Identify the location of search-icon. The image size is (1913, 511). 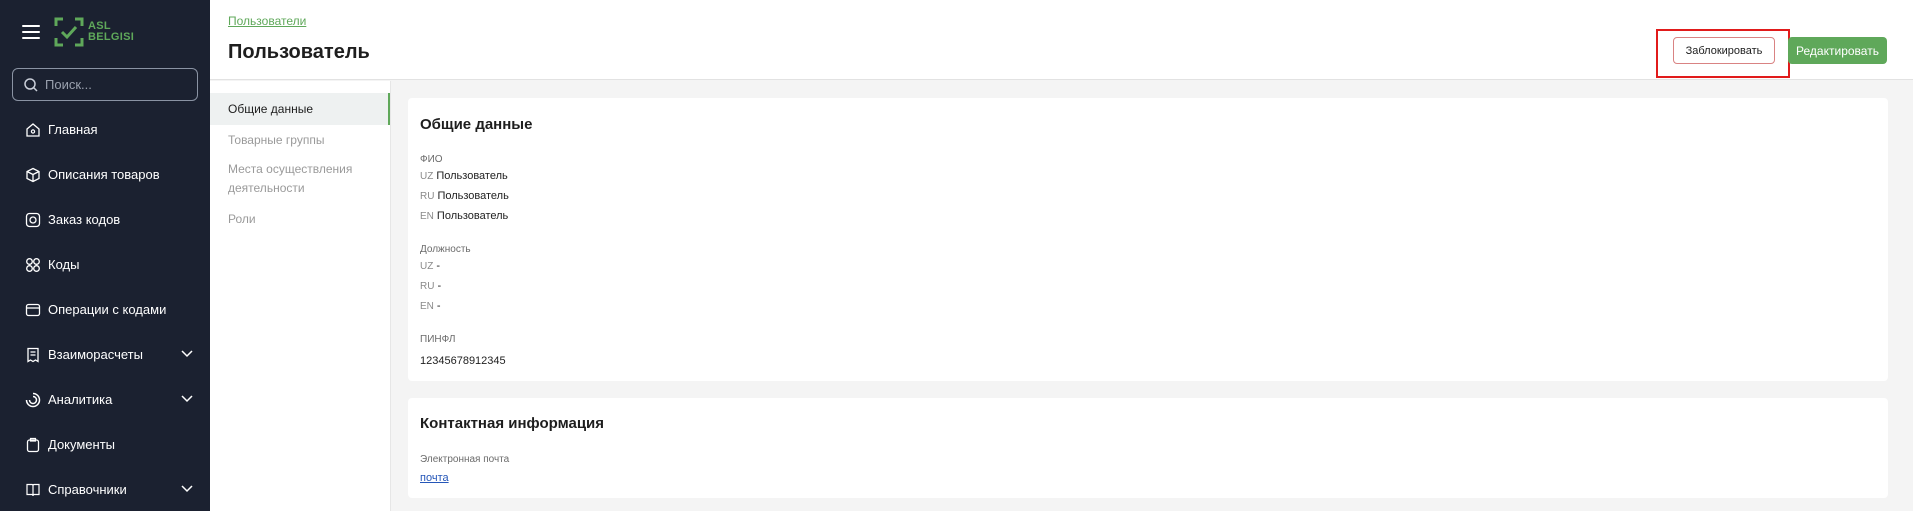
(31, 84).